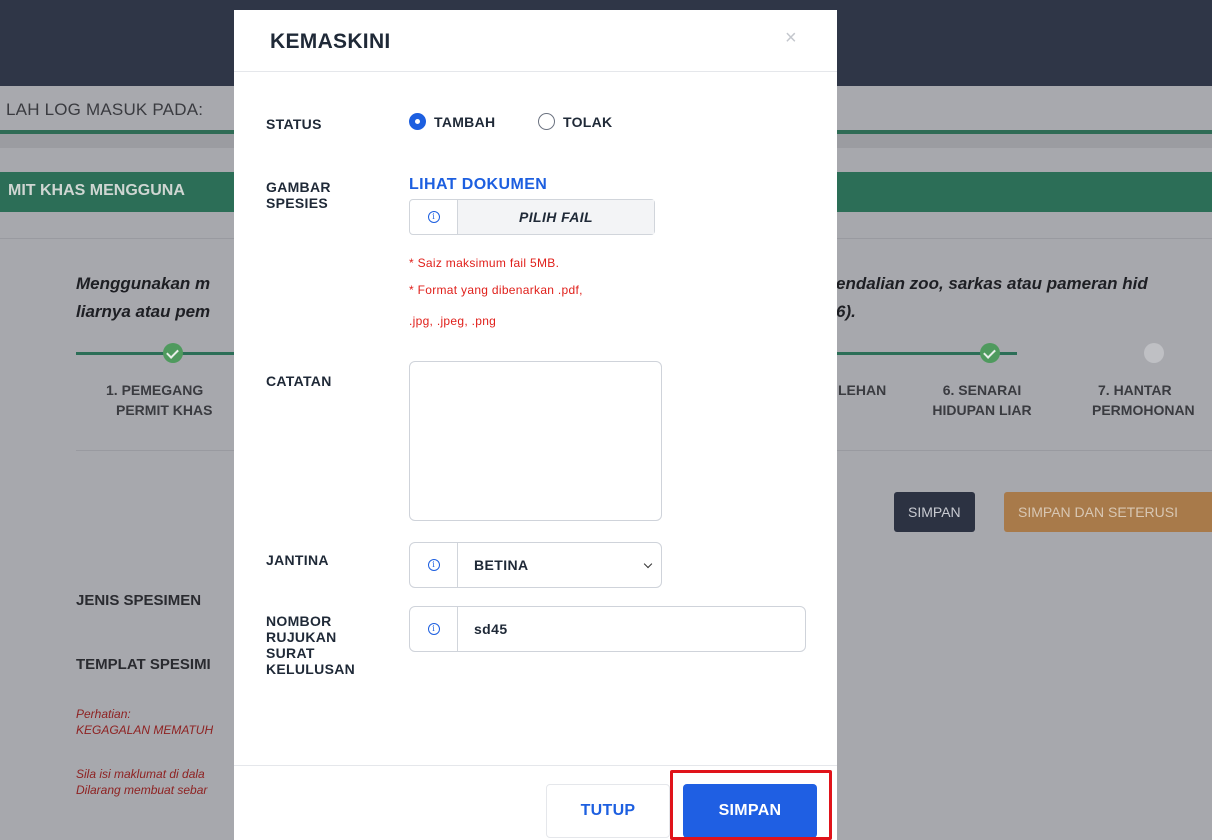 This screenshot has height=840, width=1212. I want to click on radio-tolak: TOLAK, so click(575, 121).